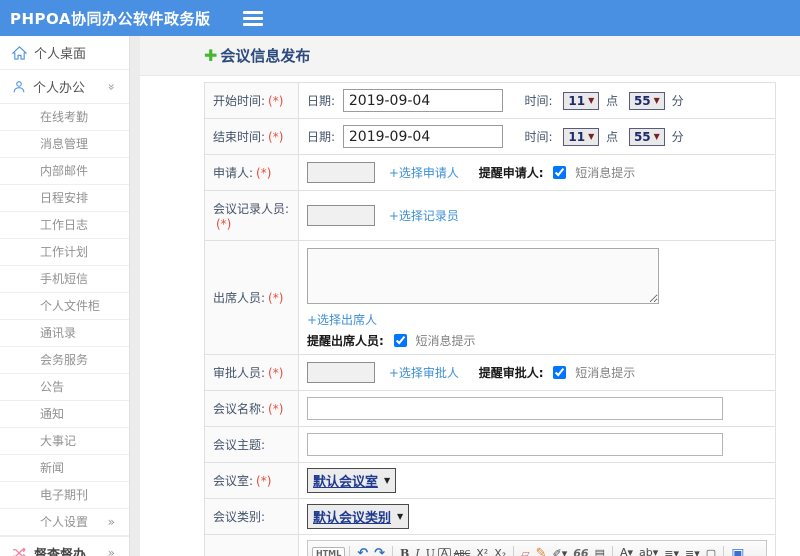  Describe the element at coordinates (135, 296) in the screenshot. I see `sidebar-gutter` at that location.